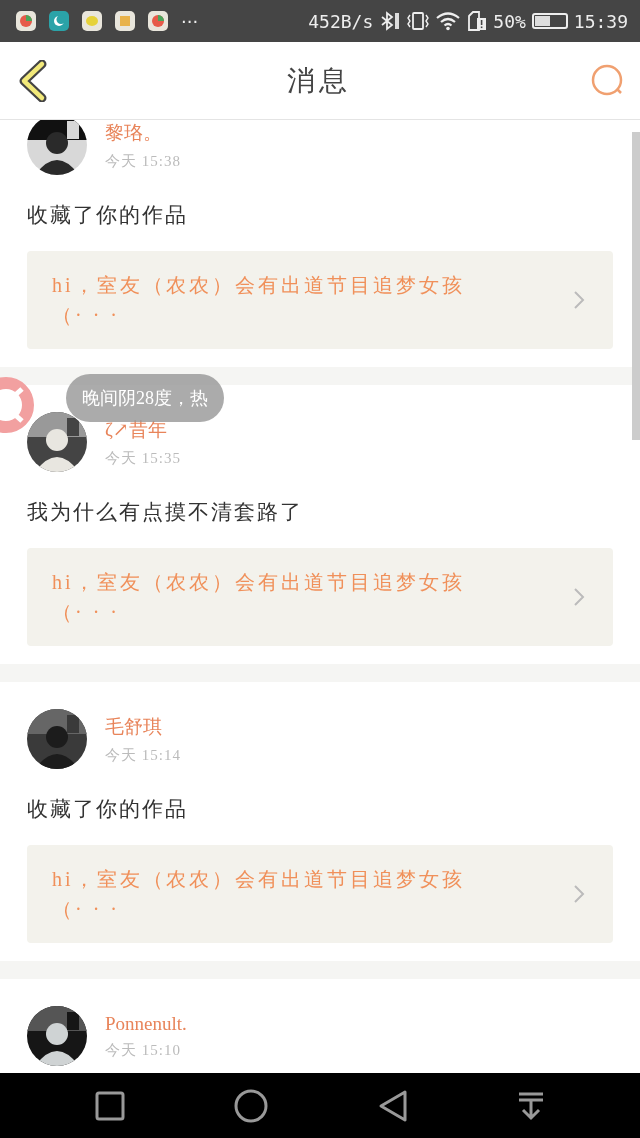  What do you see at coordinates (165, 512) in the screenshot?
I see `message-text: 我为什么有点摸不清套路了` at bounding box center [165, 512].